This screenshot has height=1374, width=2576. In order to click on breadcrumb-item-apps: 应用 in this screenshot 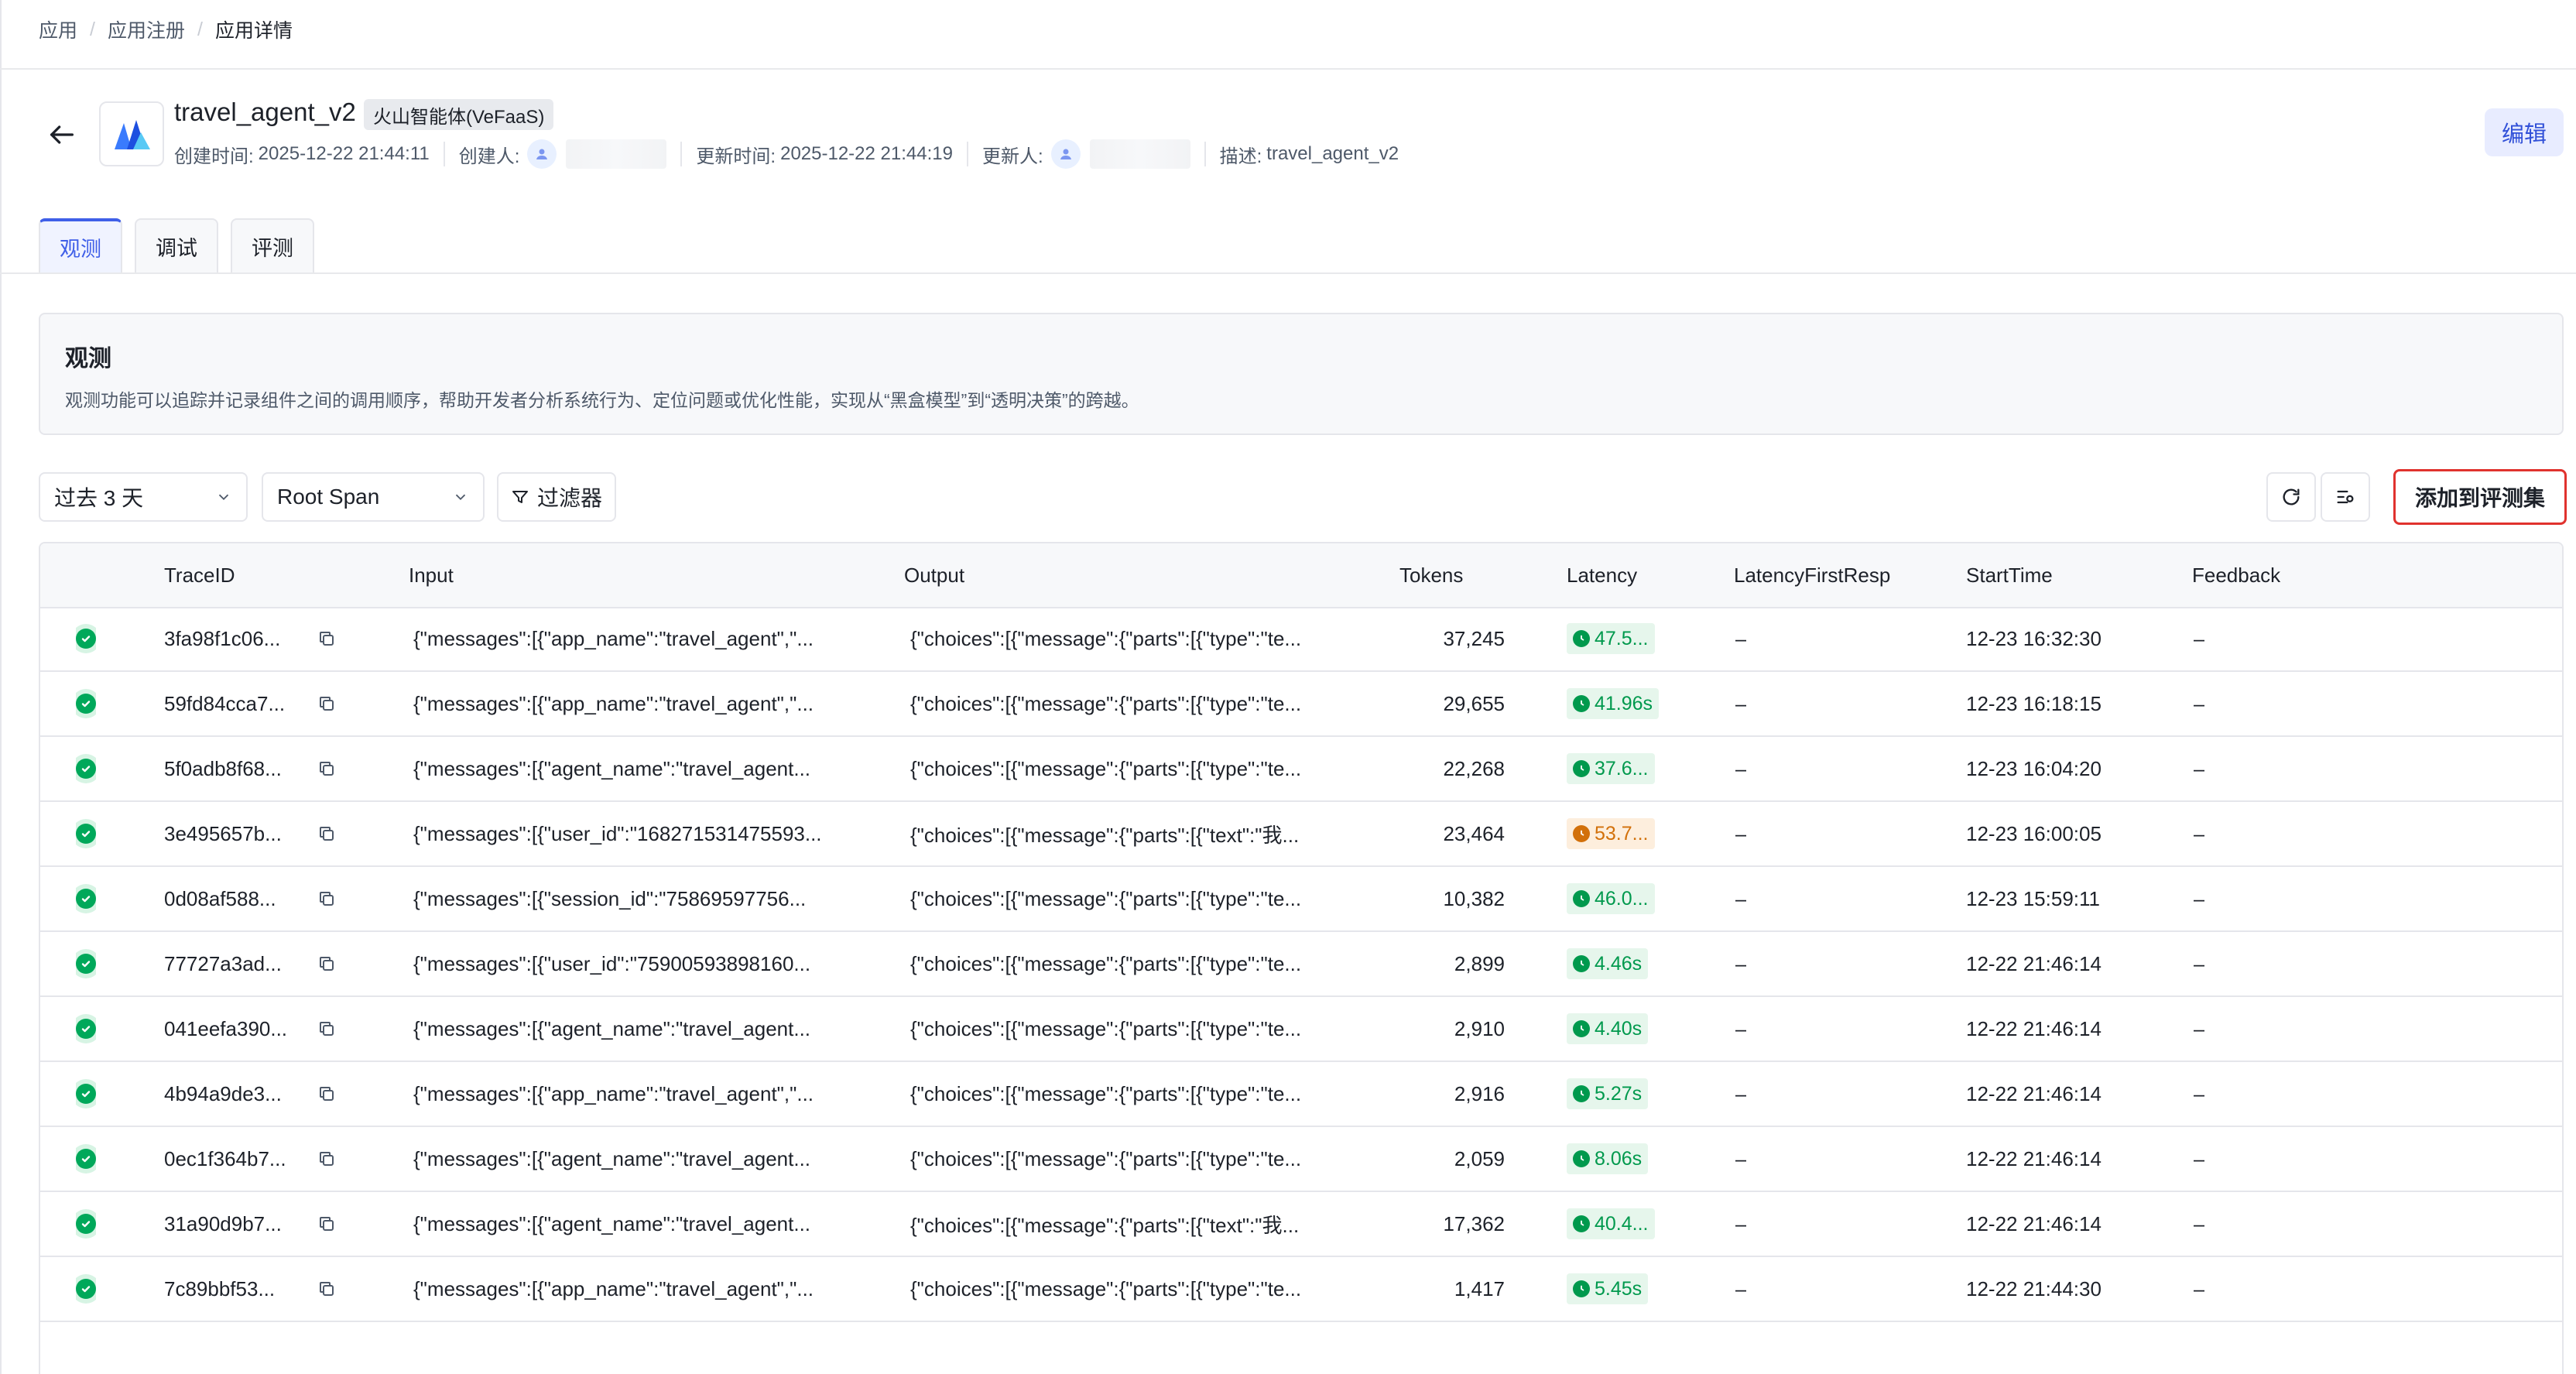, I will do `click(58, 29)`.